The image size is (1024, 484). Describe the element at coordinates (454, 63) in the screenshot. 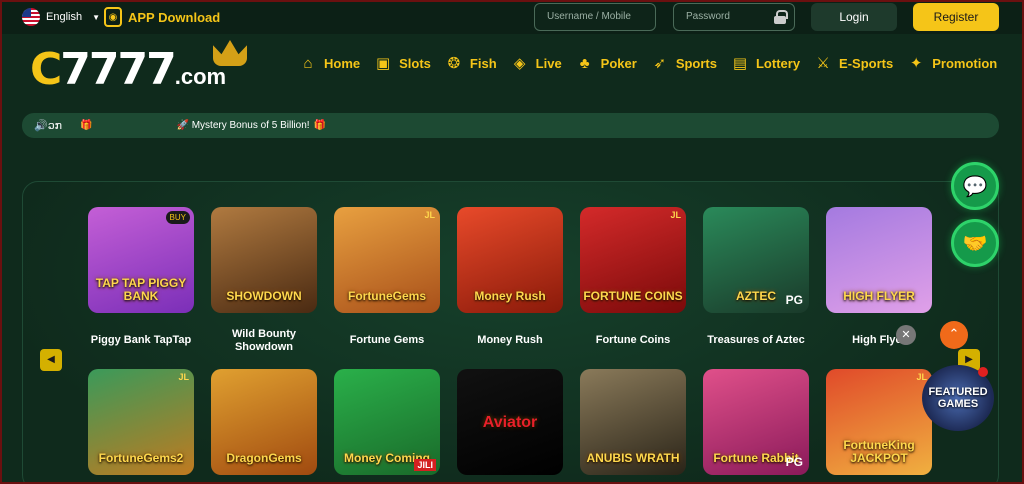

I see `fish-icon: ❂` at that location.